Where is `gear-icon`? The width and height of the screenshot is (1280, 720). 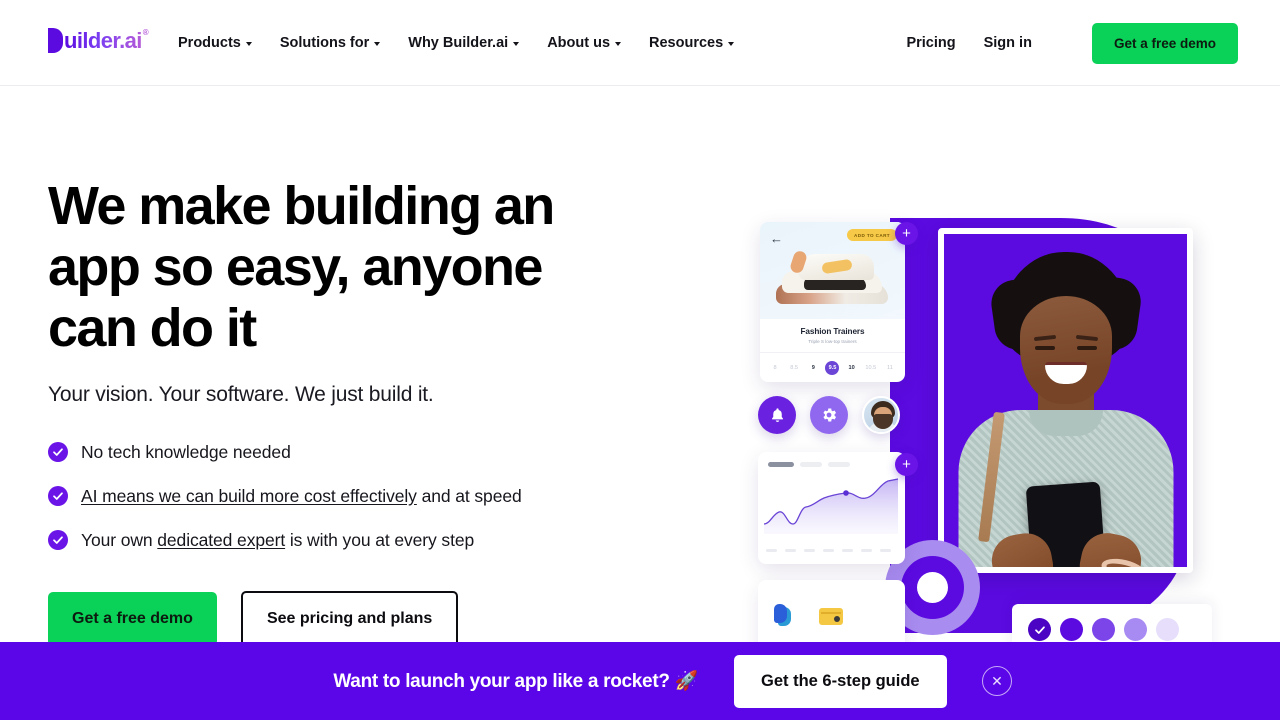
gear-icon is located at coordinates (829, 415).